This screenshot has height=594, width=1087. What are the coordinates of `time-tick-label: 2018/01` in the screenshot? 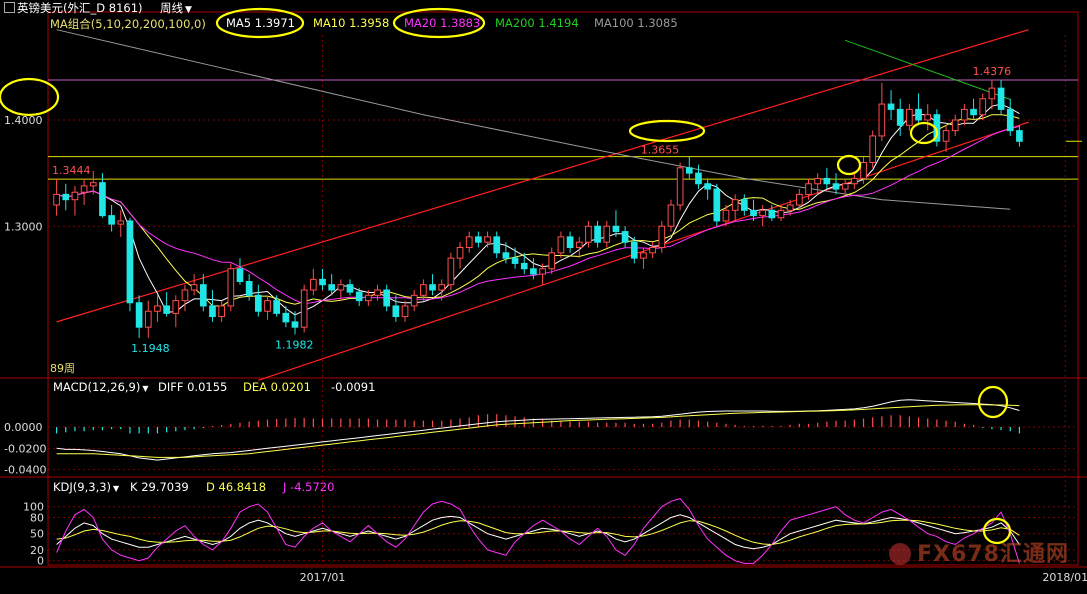 It's located at (1064, 577).